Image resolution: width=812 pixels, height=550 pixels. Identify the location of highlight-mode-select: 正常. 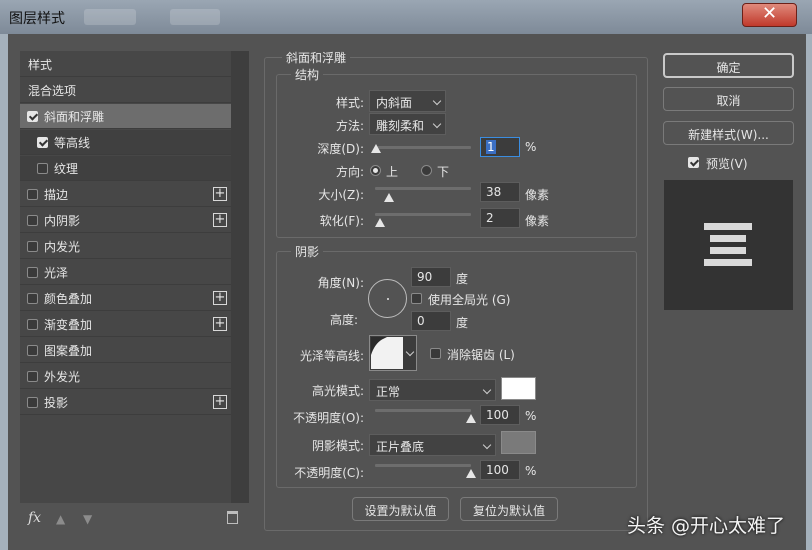
(432, 390).